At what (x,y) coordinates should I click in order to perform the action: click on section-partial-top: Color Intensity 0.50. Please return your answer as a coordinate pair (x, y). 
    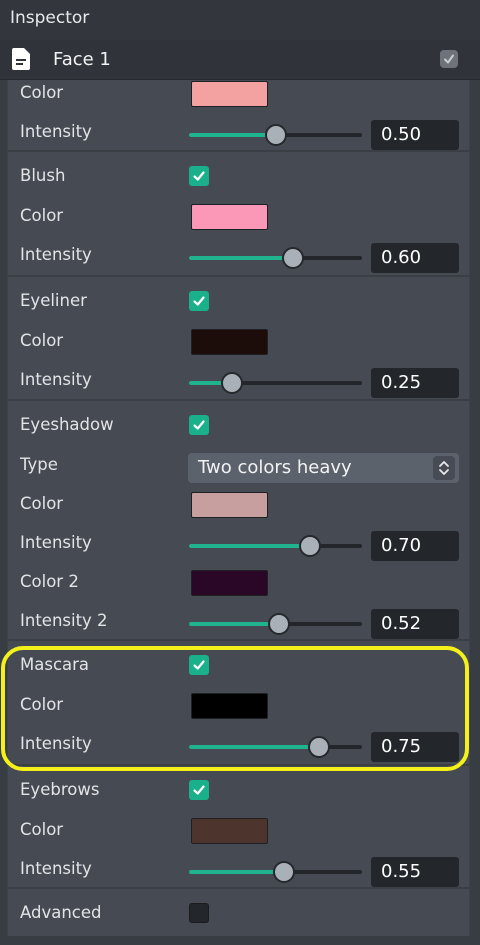
    Looking at the image, I should click on (238, 116).